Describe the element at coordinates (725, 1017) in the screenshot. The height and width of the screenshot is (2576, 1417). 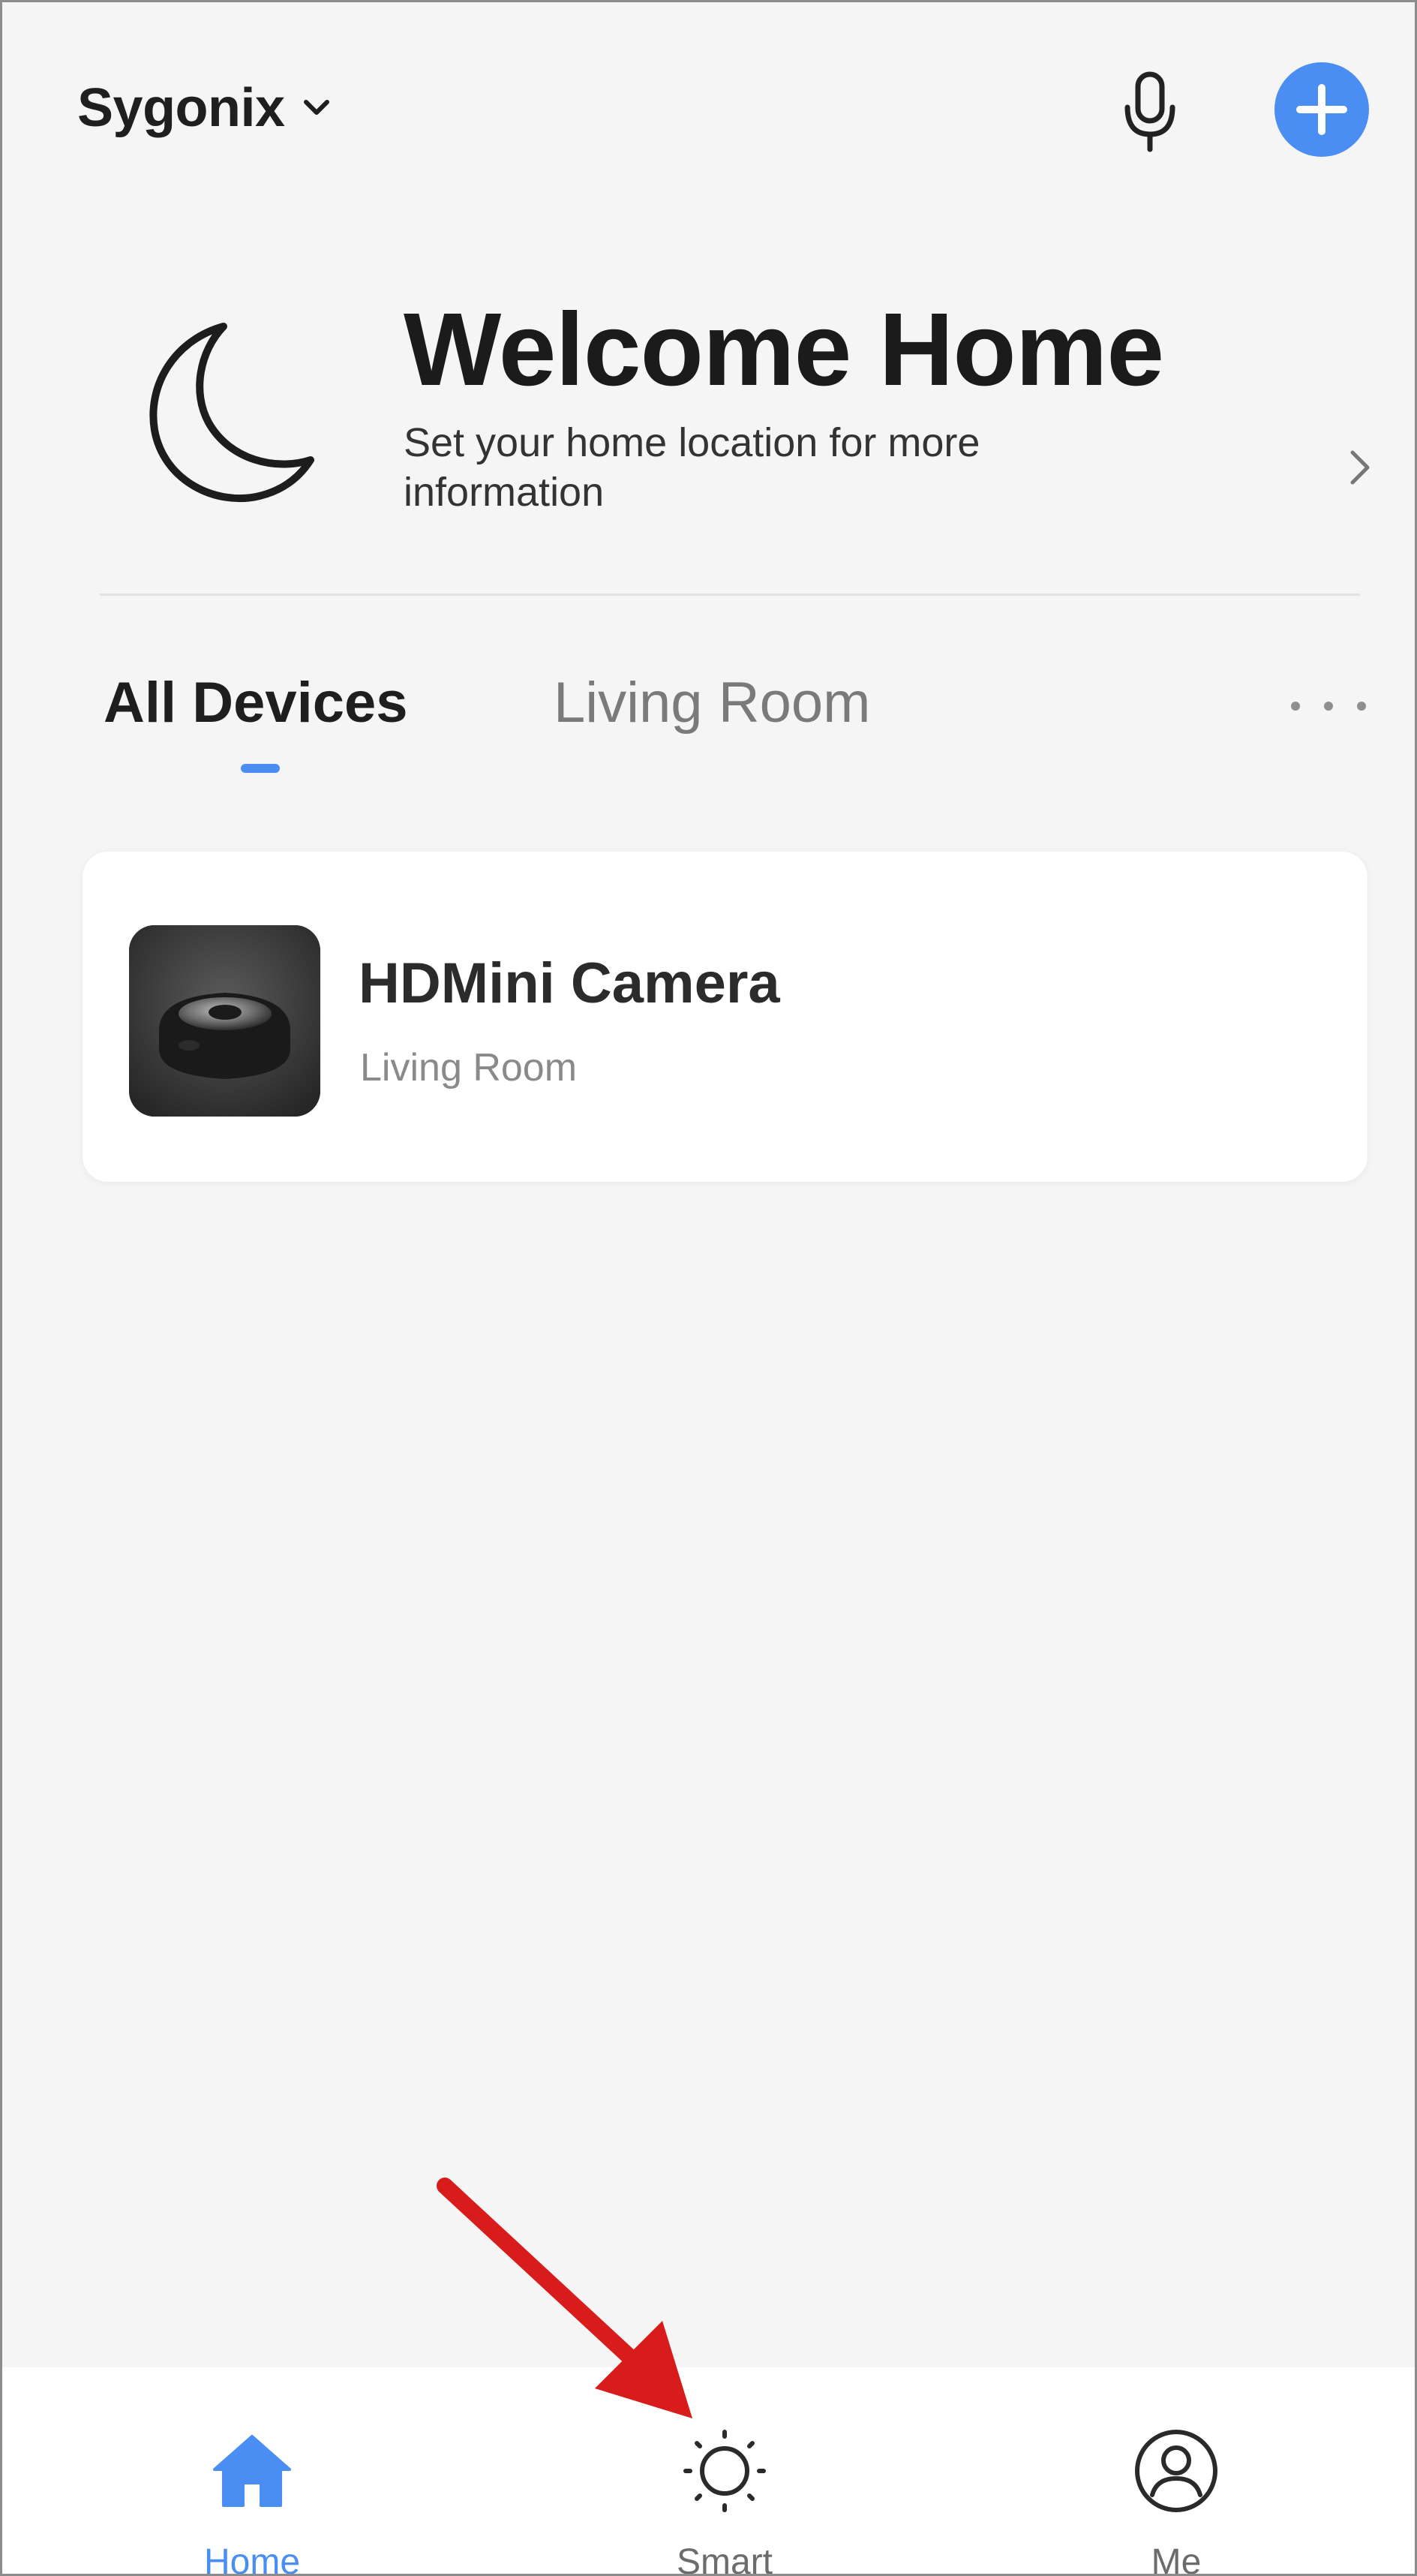
I see `device-card: HDMini Camera Living Room` at that location.